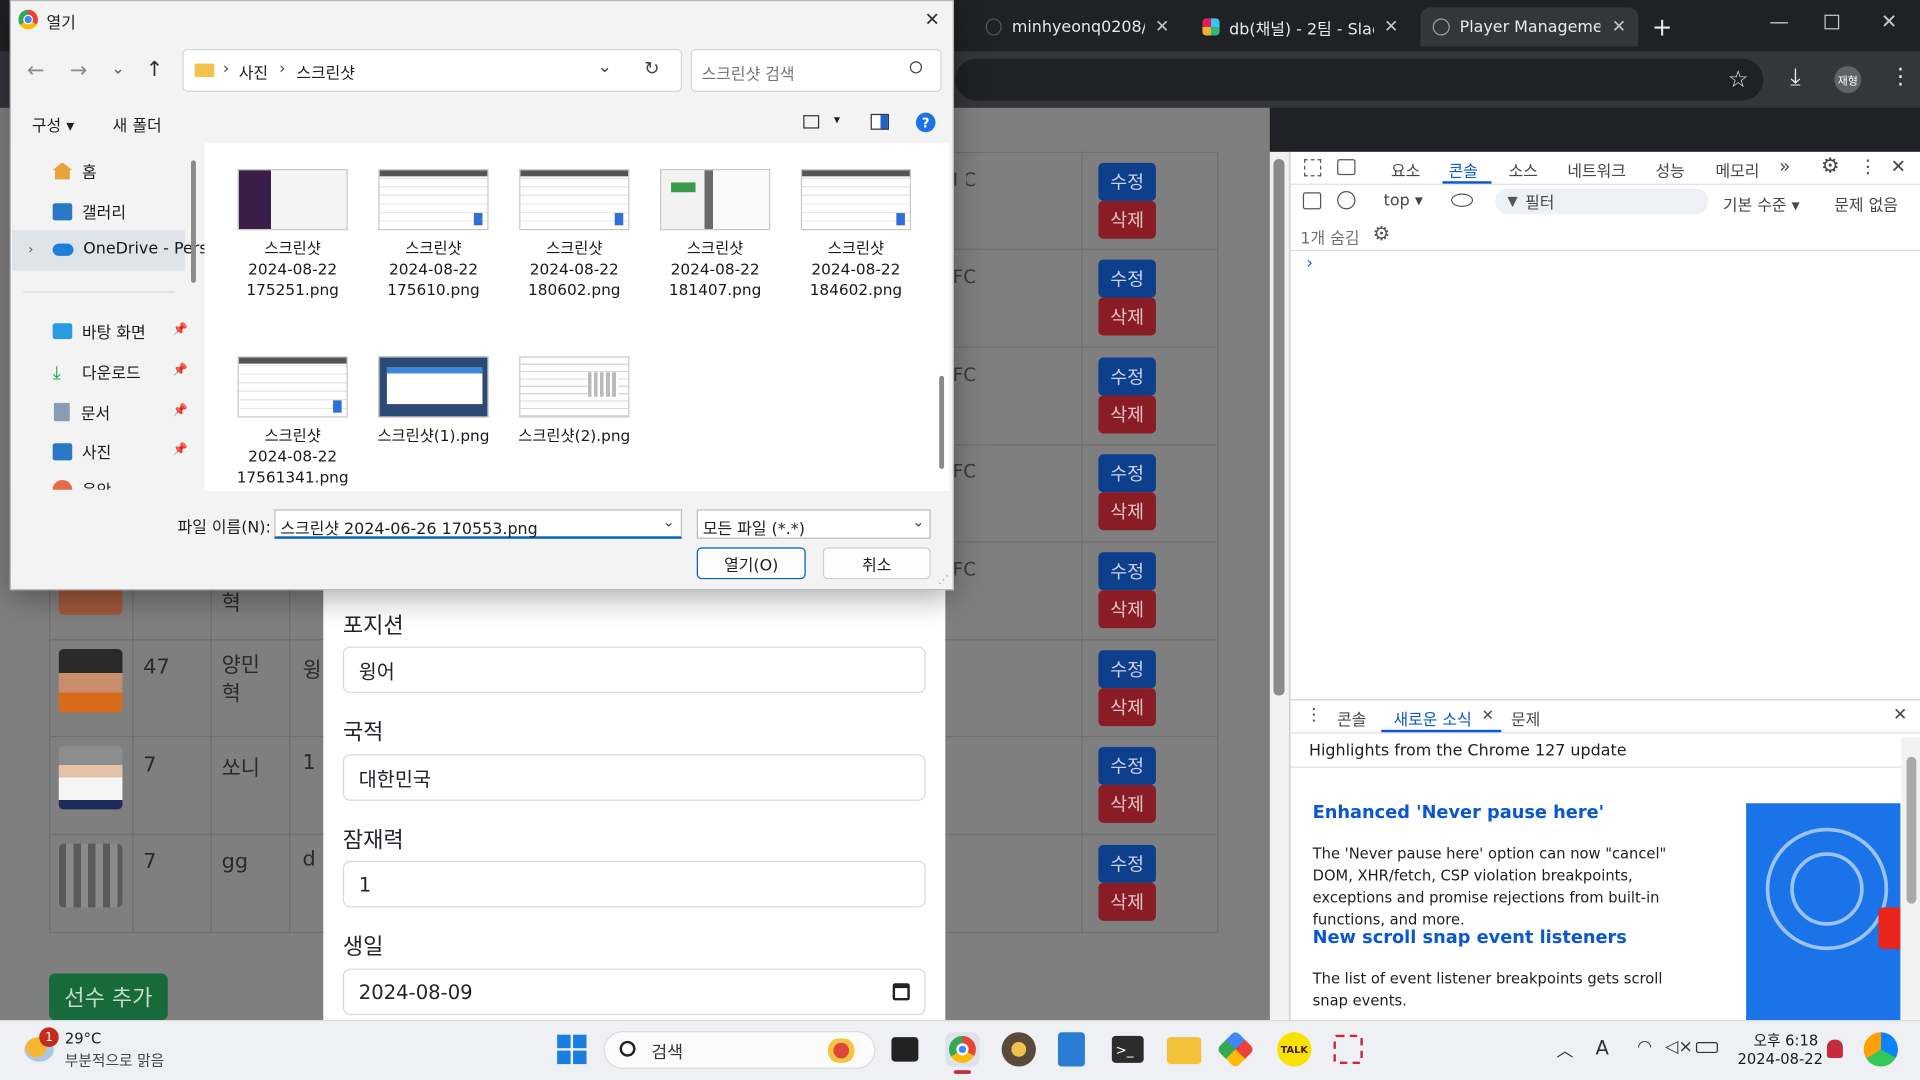 The image size is (1920, 1080). I want to click on clock-time: 오후 6:18, so click(1785, 1040).